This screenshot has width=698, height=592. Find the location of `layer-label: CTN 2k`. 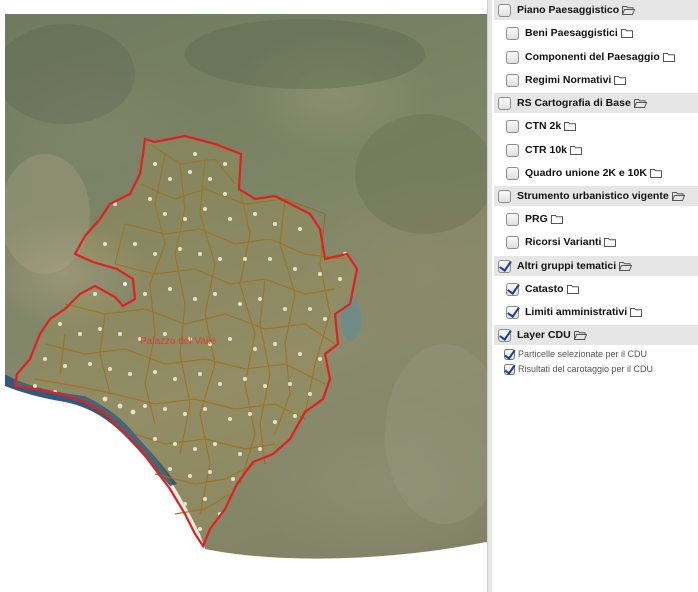

layer-label: CTN 2k is located at coordinates (543, 126).